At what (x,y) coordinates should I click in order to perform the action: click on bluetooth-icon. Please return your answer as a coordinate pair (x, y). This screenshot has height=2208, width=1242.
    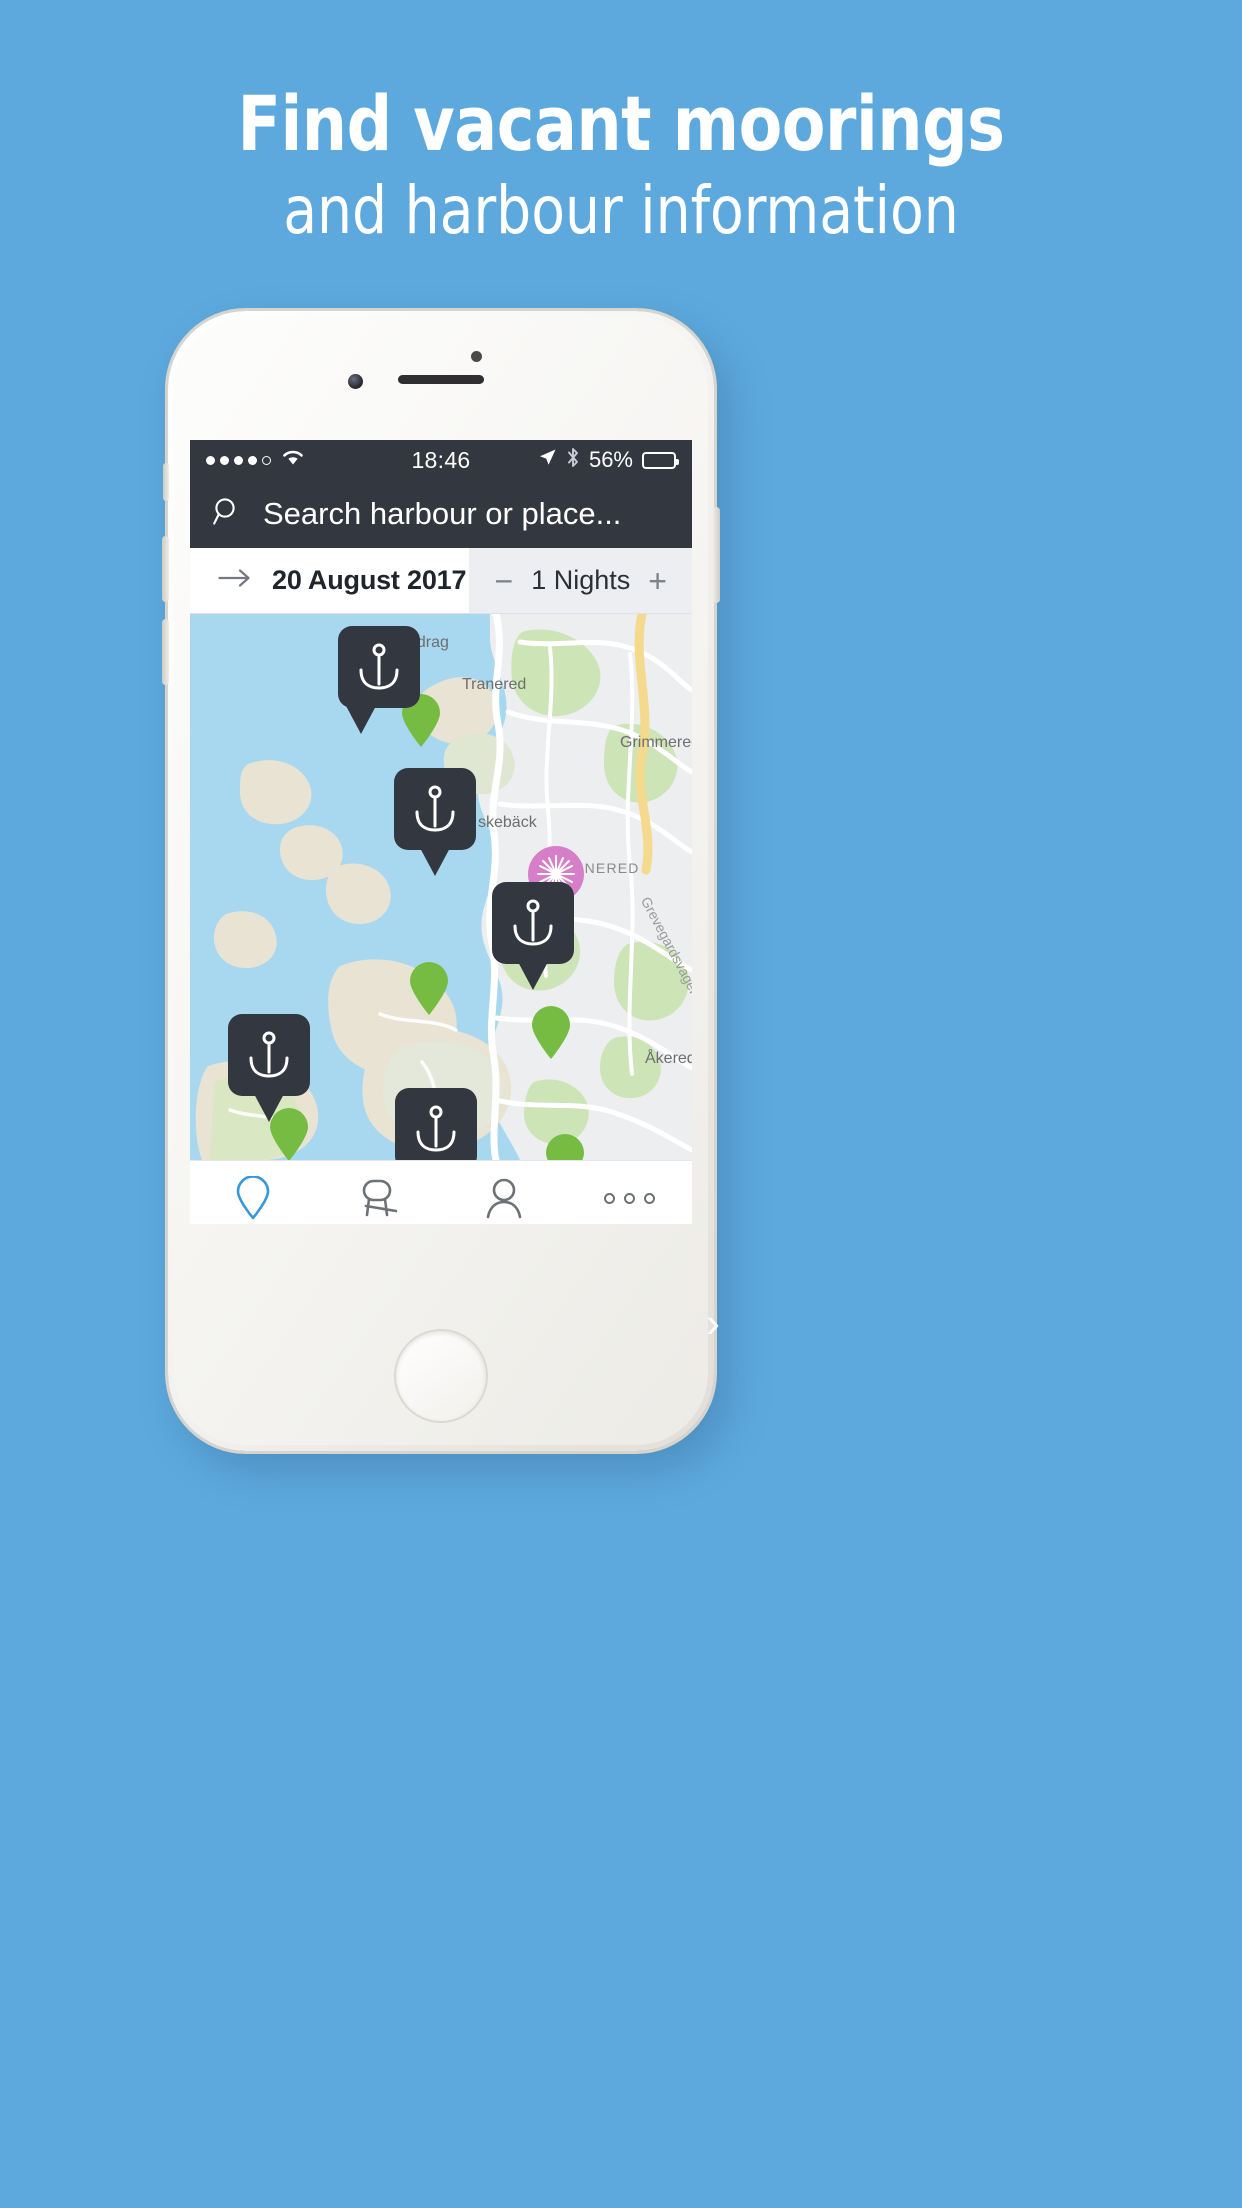
    Looking at the image, I should click on (573, 460).